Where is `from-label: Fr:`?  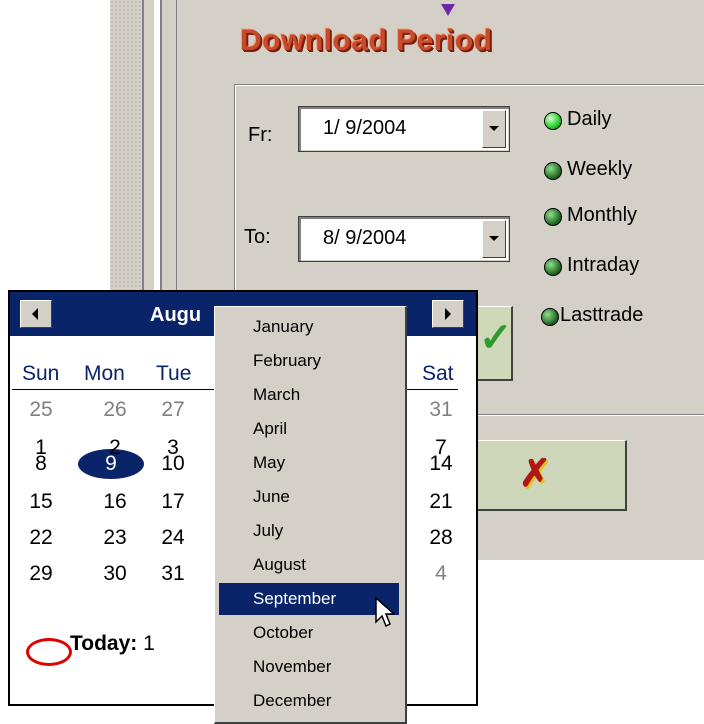 from-label: Fr: is located at coordinates (260, 135).